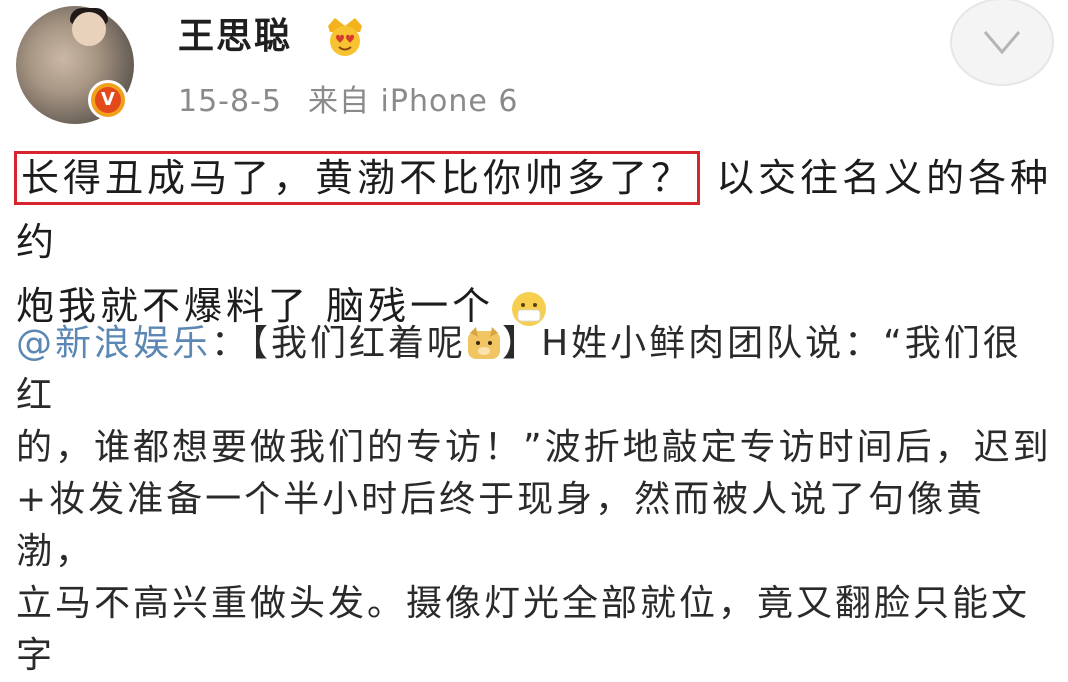  What do you see at coordinates (89, 29) in the screenshot?
I see `avatar-face` at bounding box center [89, 29].